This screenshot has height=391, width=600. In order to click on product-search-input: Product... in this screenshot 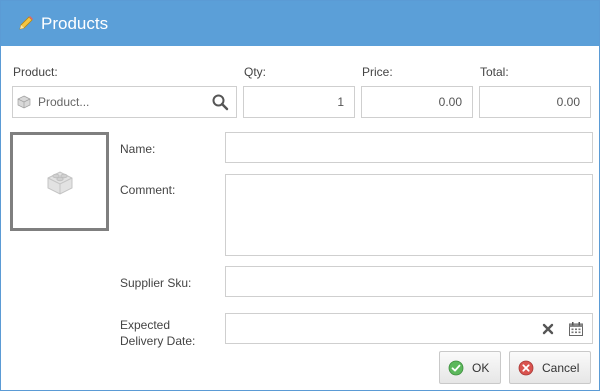, I will do `click(124, 102)`.